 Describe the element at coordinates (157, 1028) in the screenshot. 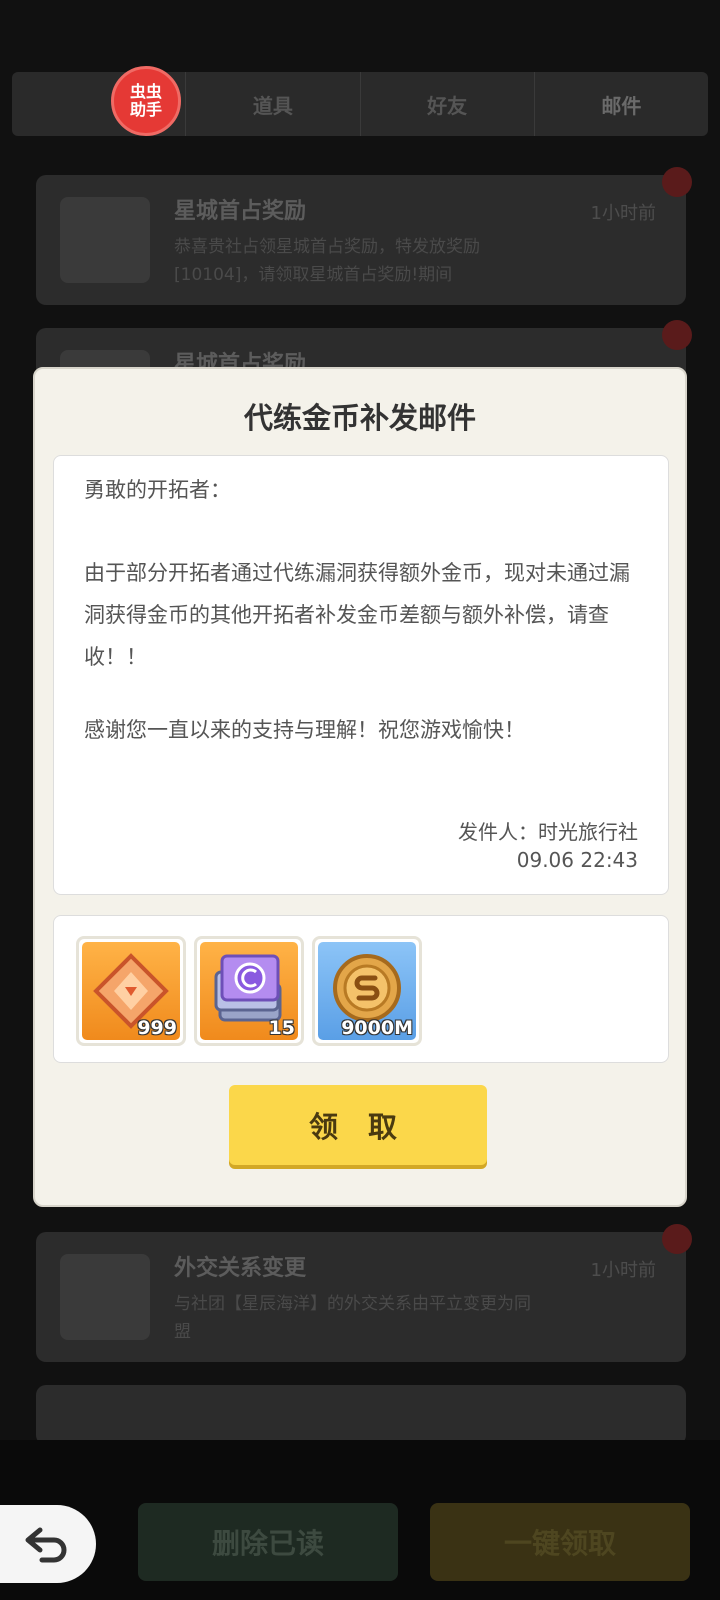

I see `reward-count: 999` at that location.